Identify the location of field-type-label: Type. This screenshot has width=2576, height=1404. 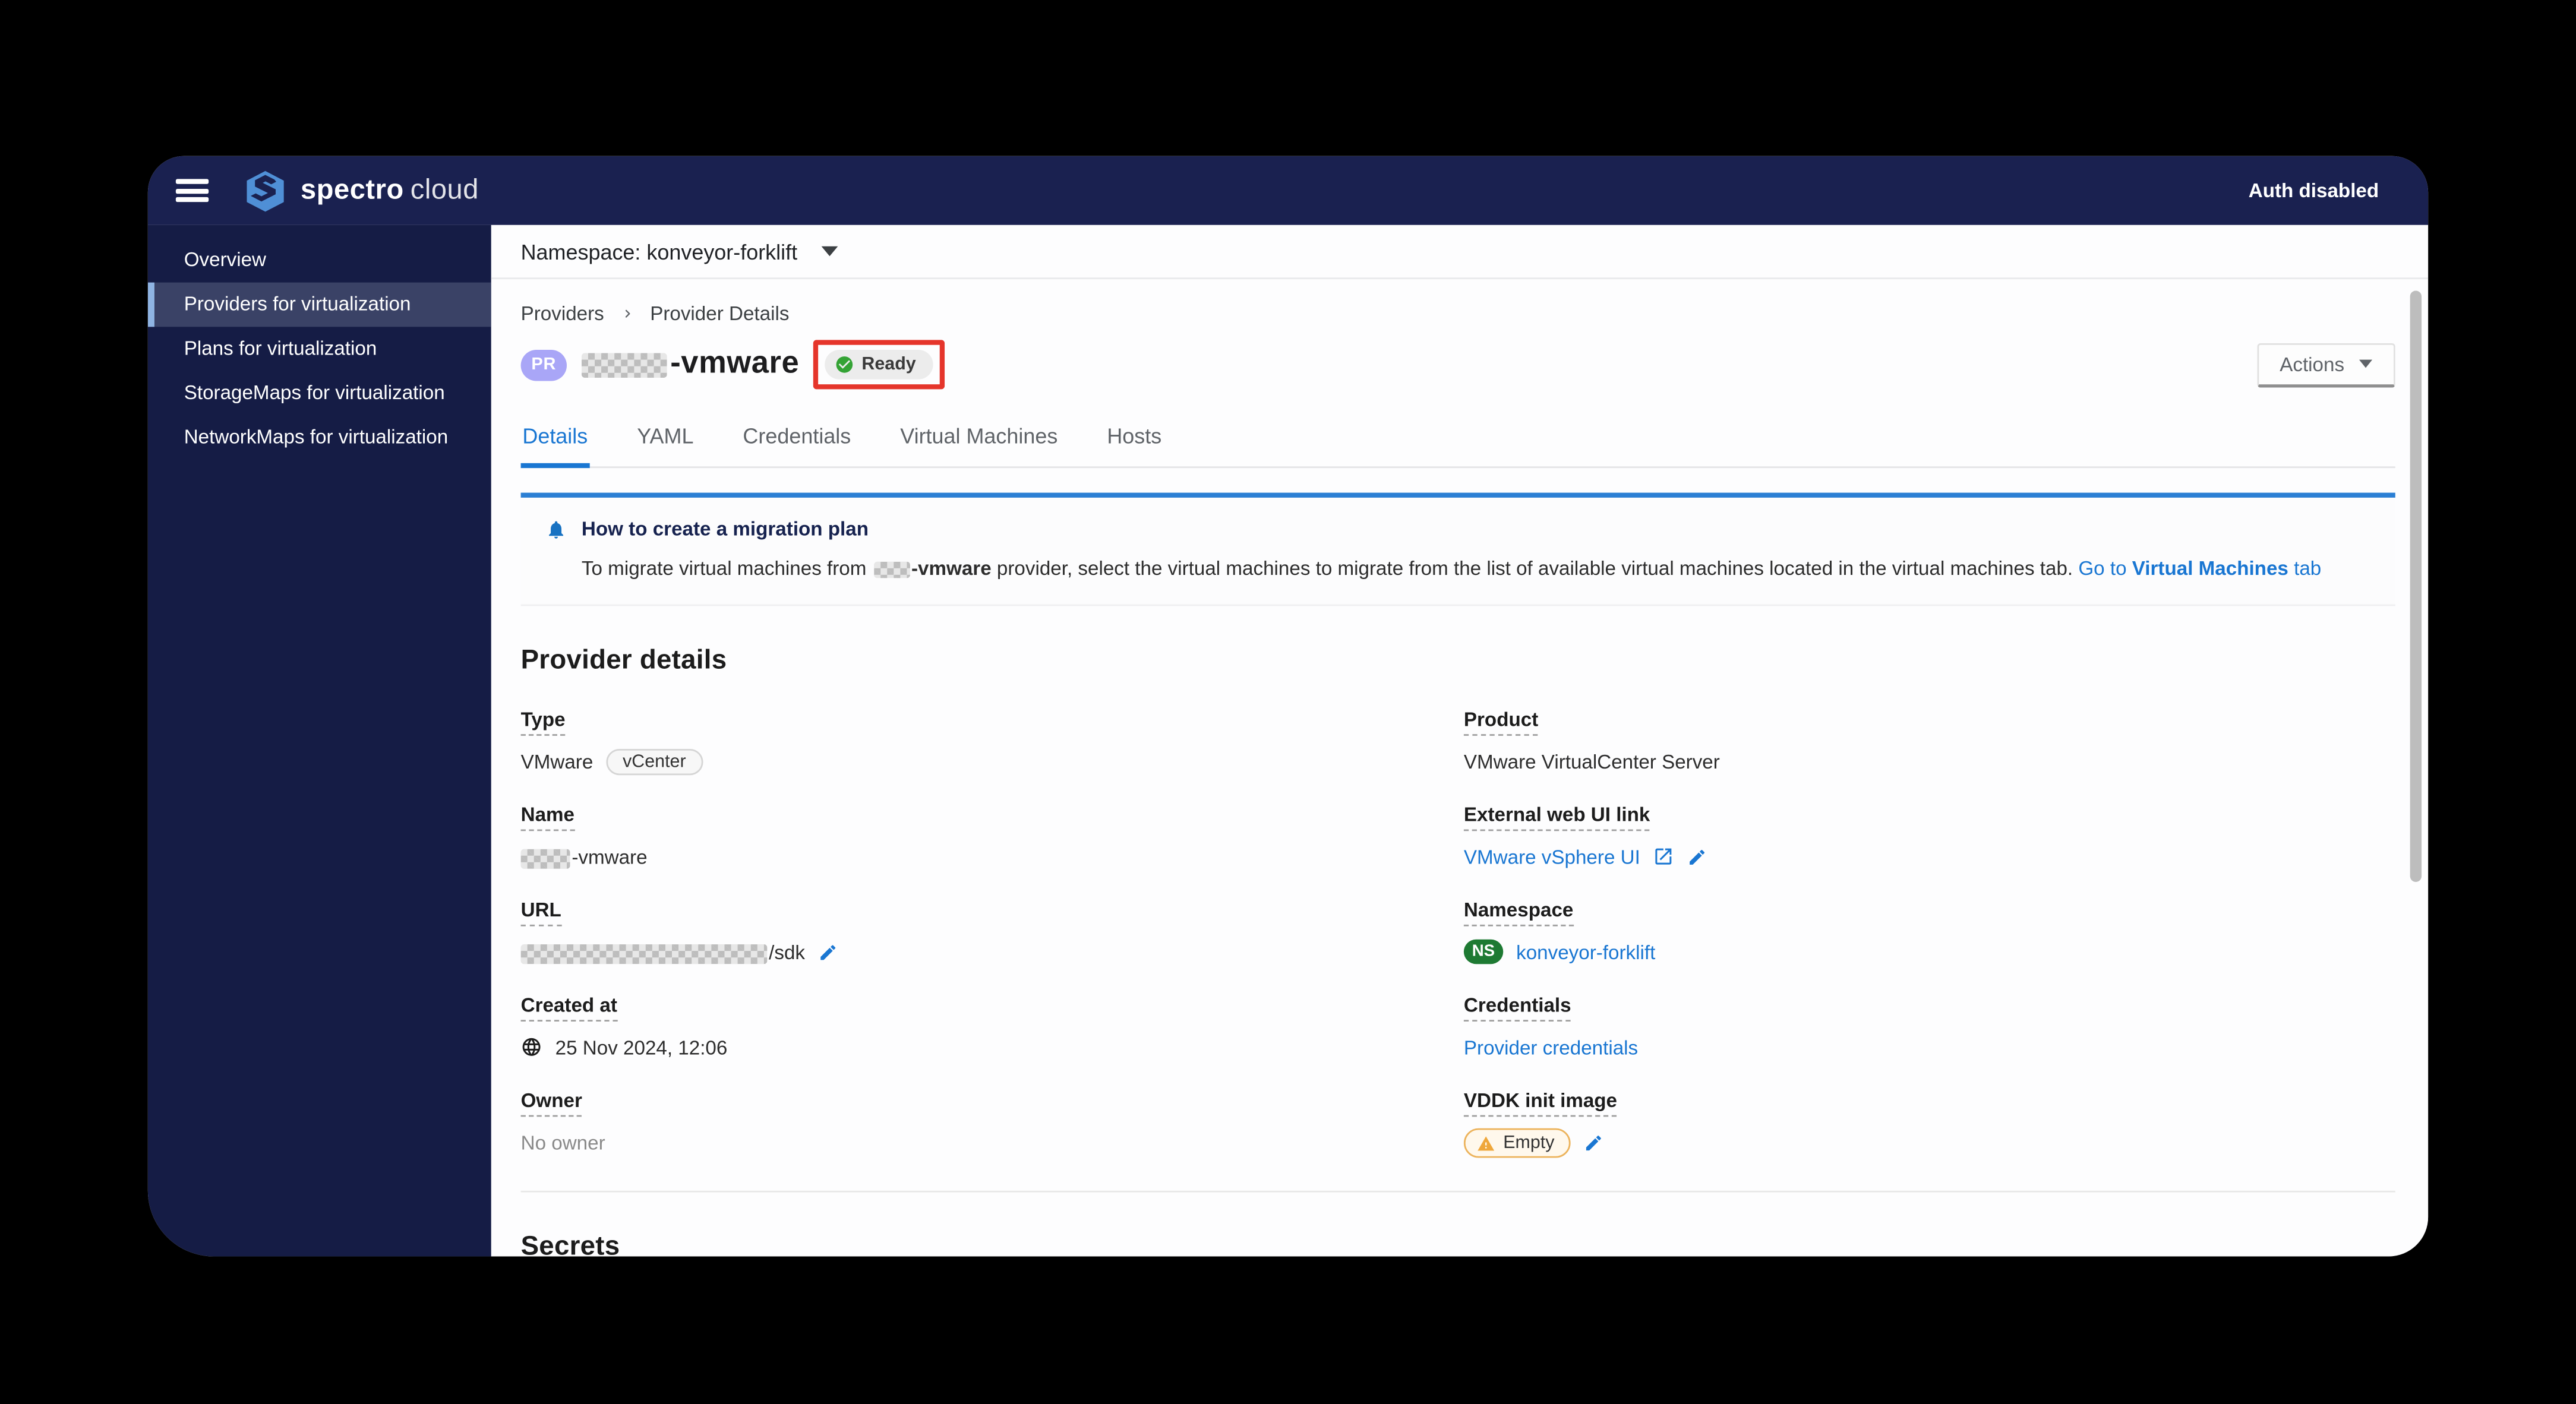
(543, 722).